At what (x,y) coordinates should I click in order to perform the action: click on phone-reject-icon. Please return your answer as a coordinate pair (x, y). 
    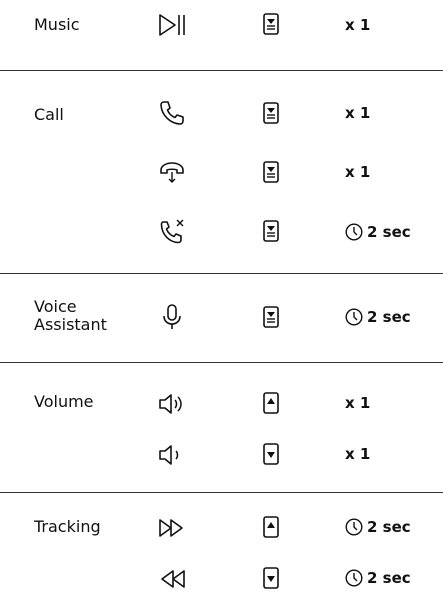
    Looking at the image, I should click on (172, 231).